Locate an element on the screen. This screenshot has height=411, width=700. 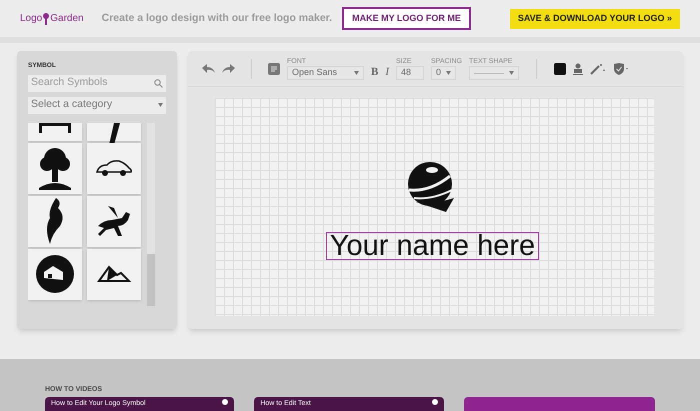
stamp-icon is located at coordinates (578, 68).